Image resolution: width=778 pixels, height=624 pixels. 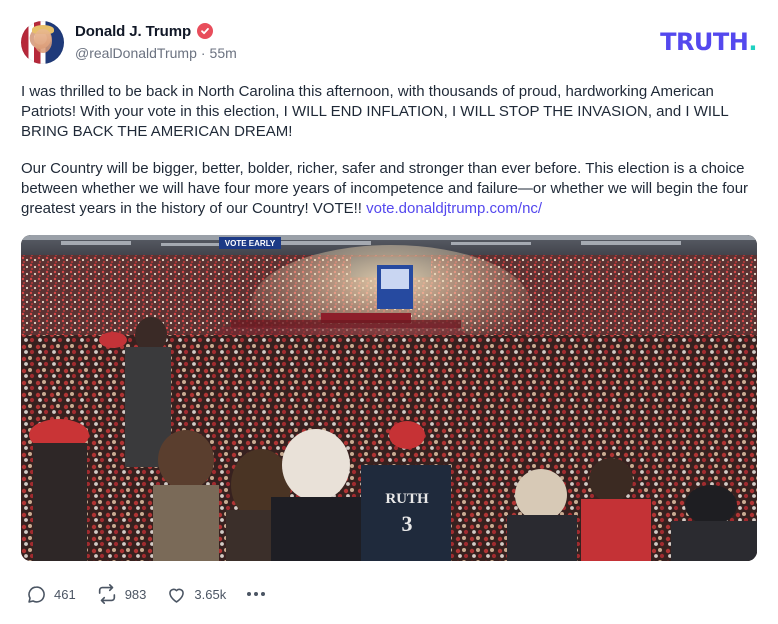 I want to click on reply-button: 461, so click(x=51, y=594).